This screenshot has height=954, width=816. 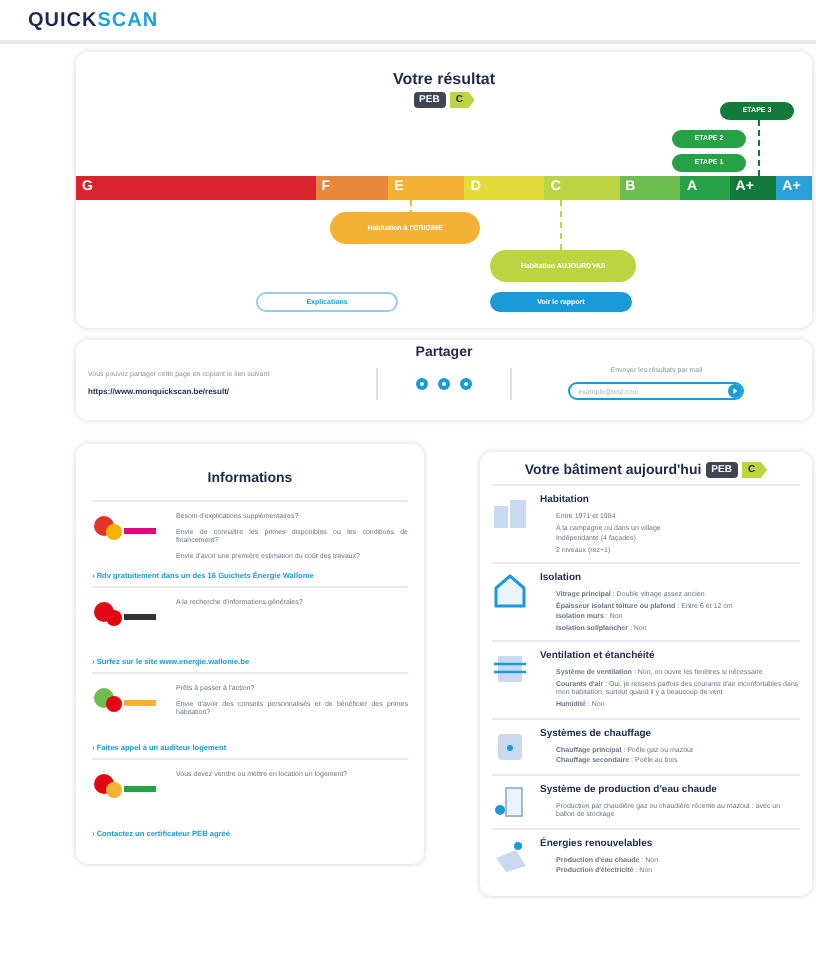 What do you see at coordinates (93, 20) in the screenshot?
I see `logo-text: QUICKSCAN` at bounding box center [93, 20].